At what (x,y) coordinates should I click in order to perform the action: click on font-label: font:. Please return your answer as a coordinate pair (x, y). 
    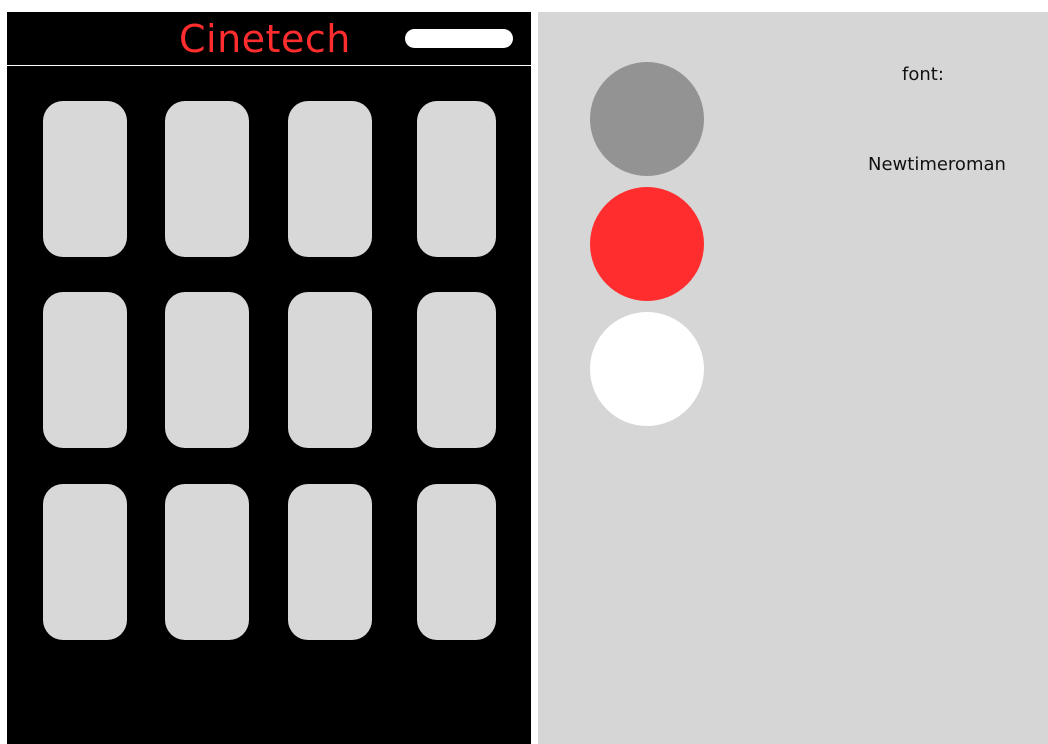
    Looking at the image, I should click on (923, 74).